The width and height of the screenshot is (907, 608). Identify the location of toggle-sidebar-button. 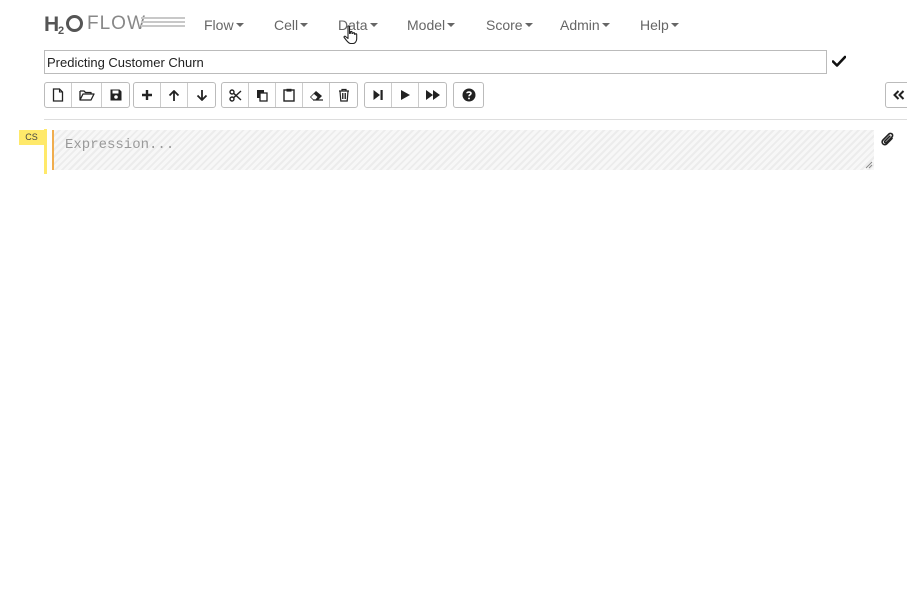
(896, 95).